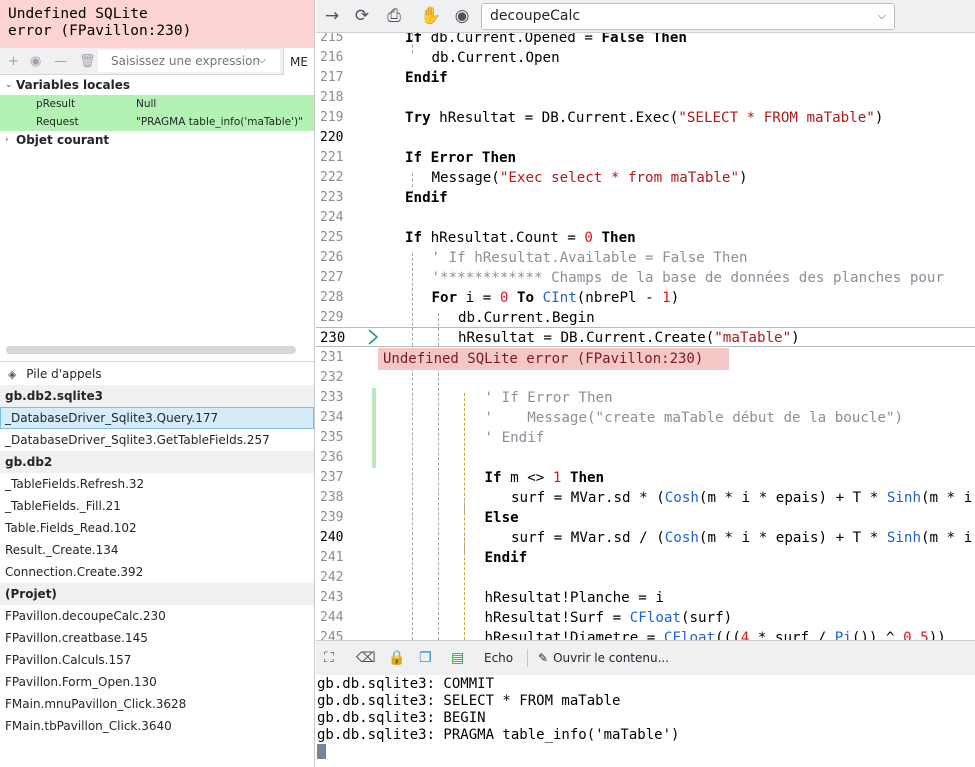 The height and width of the screenshot is (767, 975). I want to click on copy-icon: ❐, so click(425, 658).